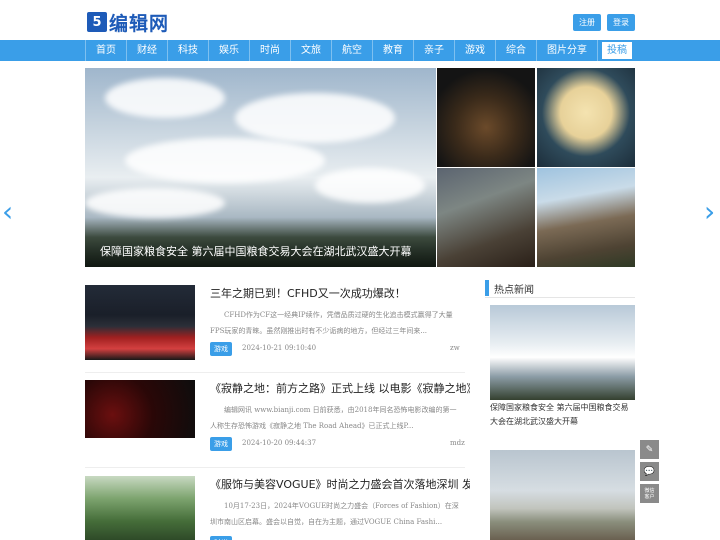 Image resolution: width=720 pixels, height=540 pixels. Describe the element at coordinates (340, 484) in the screenshot. I see `article-title: 《服饰与美容VOGUE》时尚之力盛会首次落地深圳 发现` at that location.